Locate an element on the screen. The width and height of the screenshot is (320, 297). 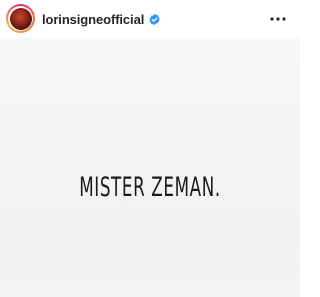
profile-avatar is located at coordinates (20, 18).